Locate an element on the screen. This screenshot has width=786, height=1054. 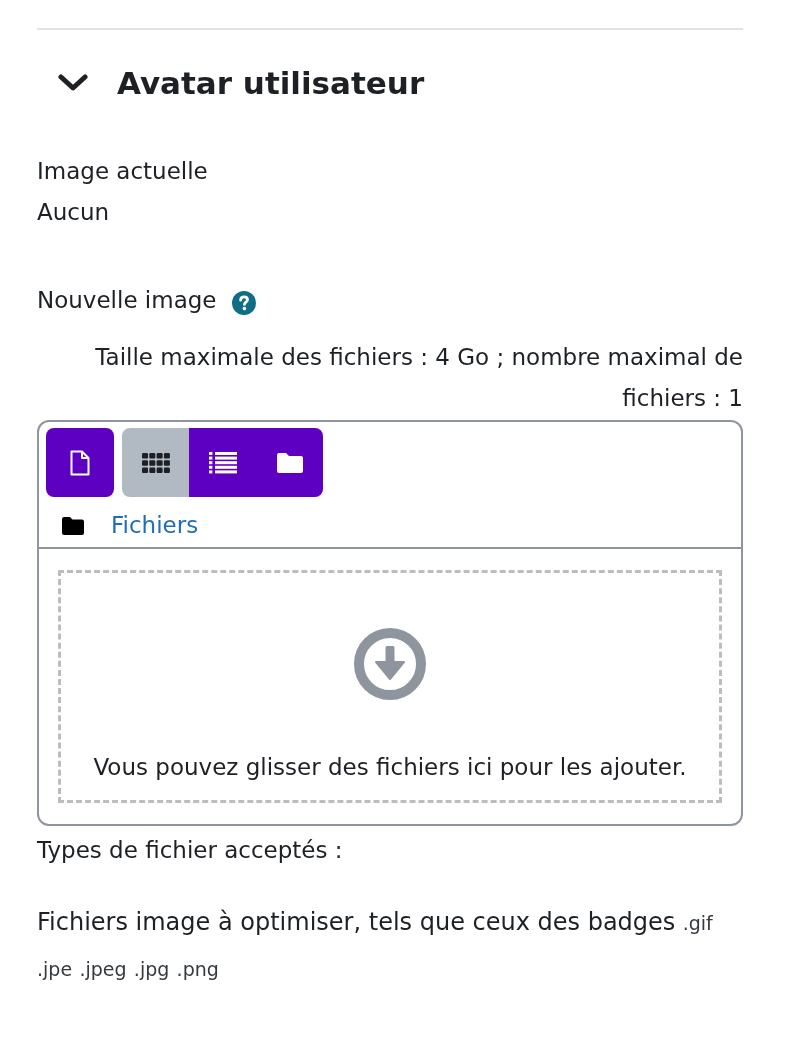
add-file-button is located at coordinates (80, 462).